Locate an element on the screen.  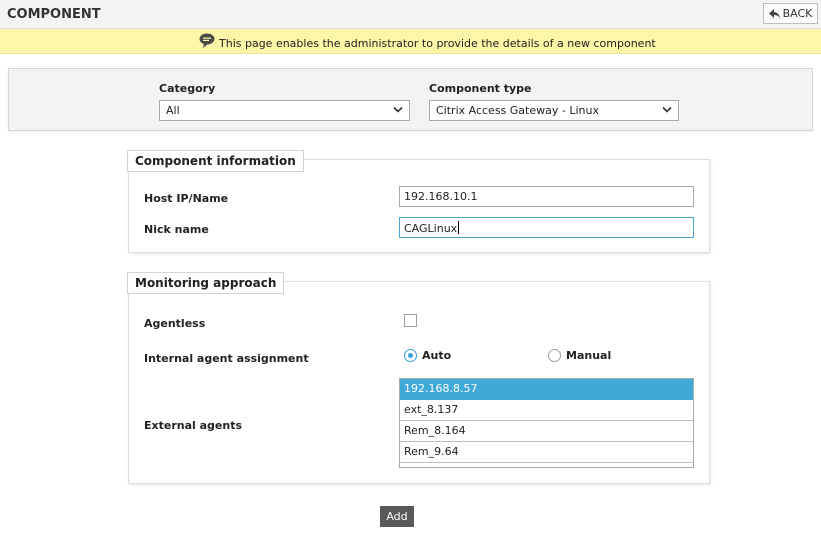
agentless-checkbox is located at coordinates (410, 320).